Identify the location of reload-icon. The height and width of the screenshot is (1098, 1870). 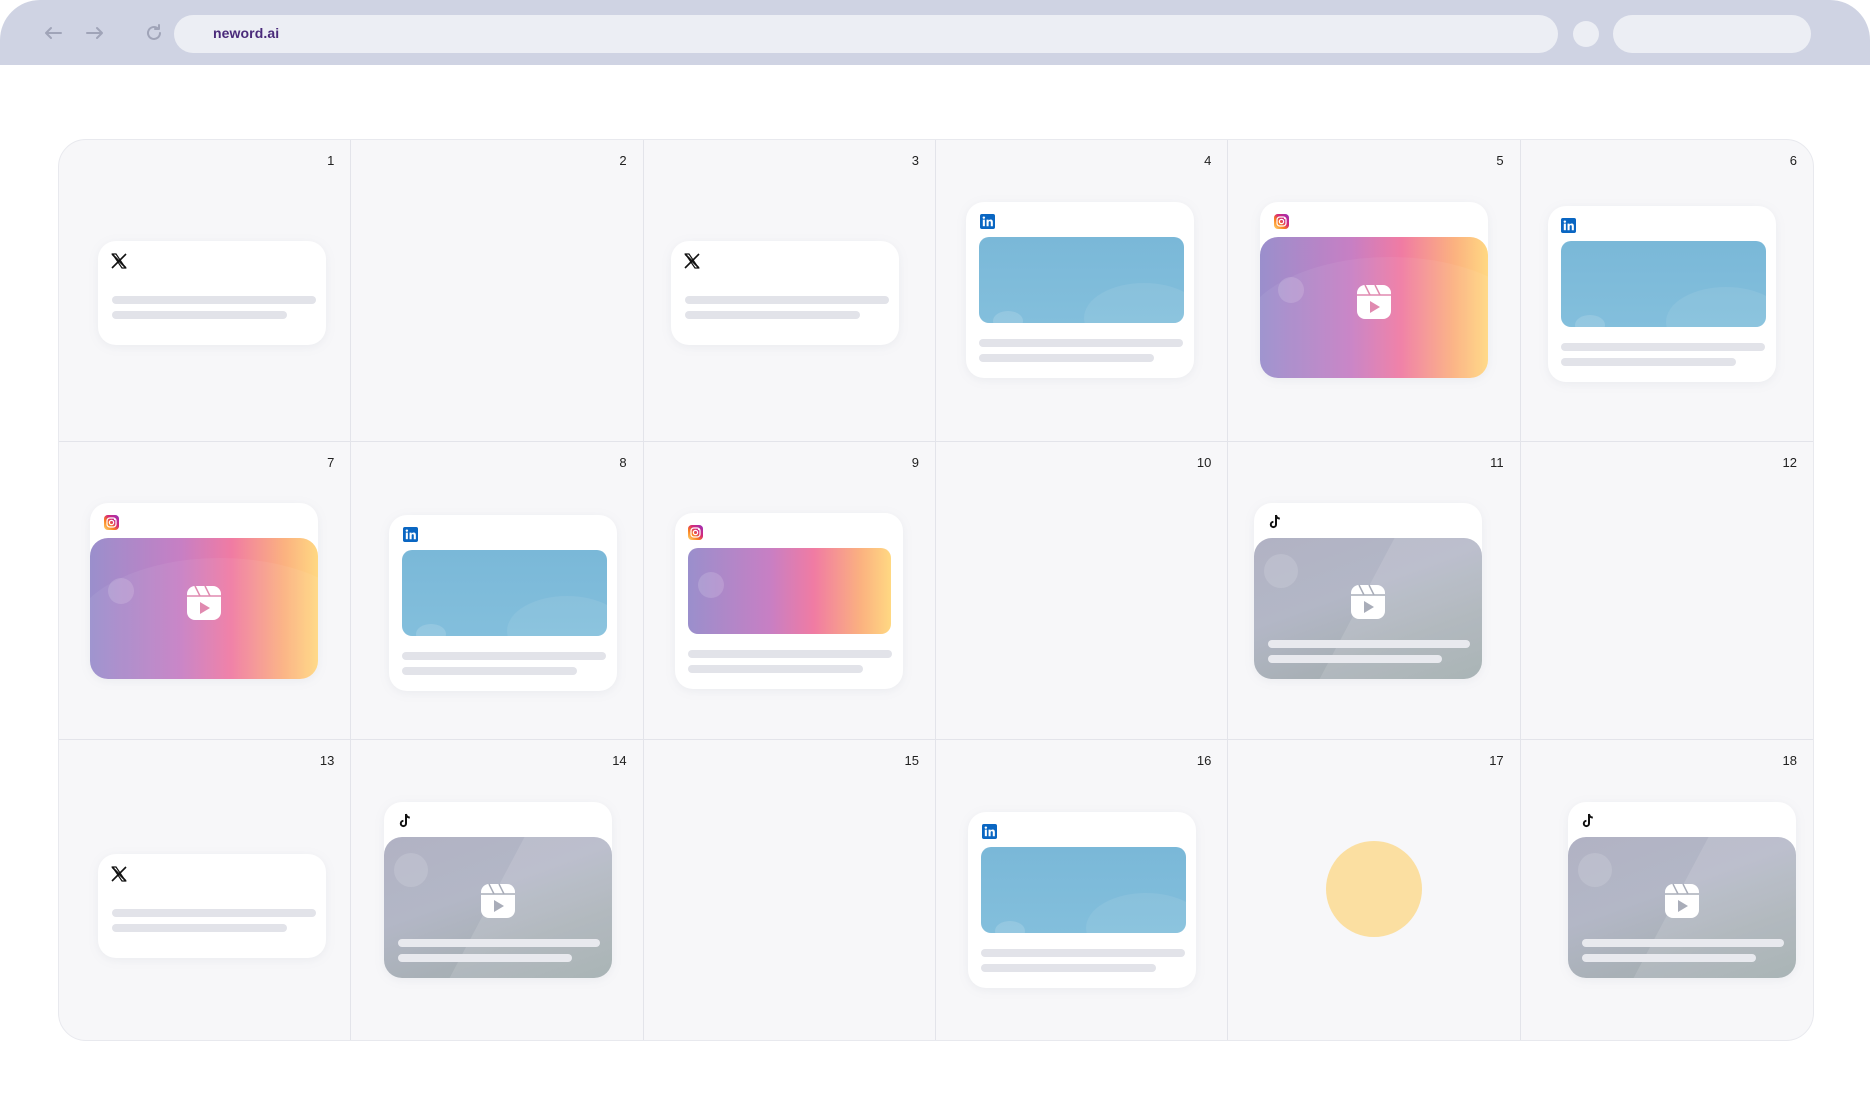
(154, 32).